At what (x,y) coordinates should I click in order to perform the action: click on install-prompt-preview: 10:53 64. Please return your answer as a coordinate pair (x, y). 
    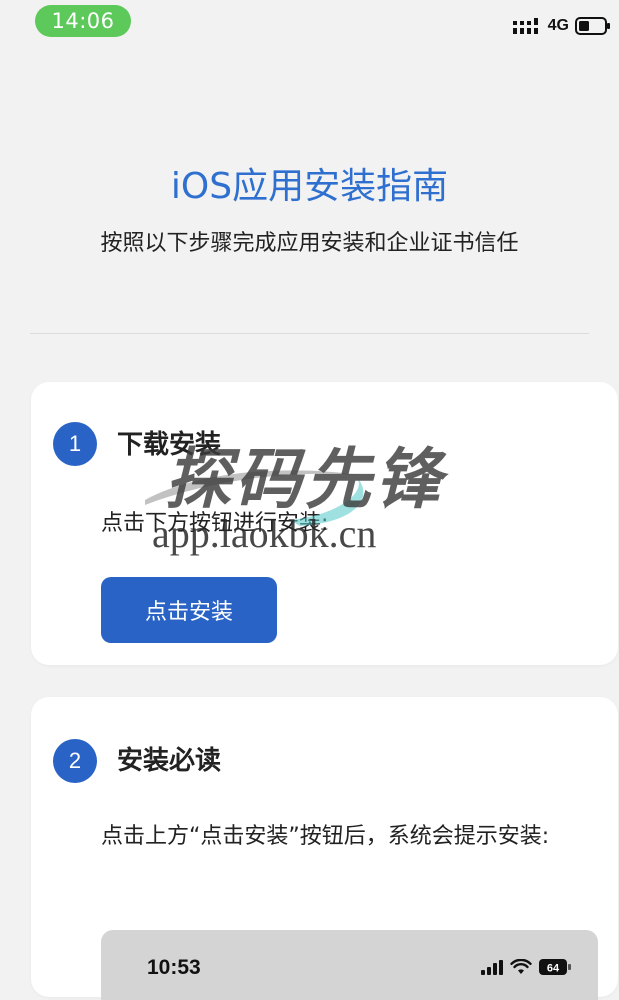
    Looking at the image, I should click on (349, 965).